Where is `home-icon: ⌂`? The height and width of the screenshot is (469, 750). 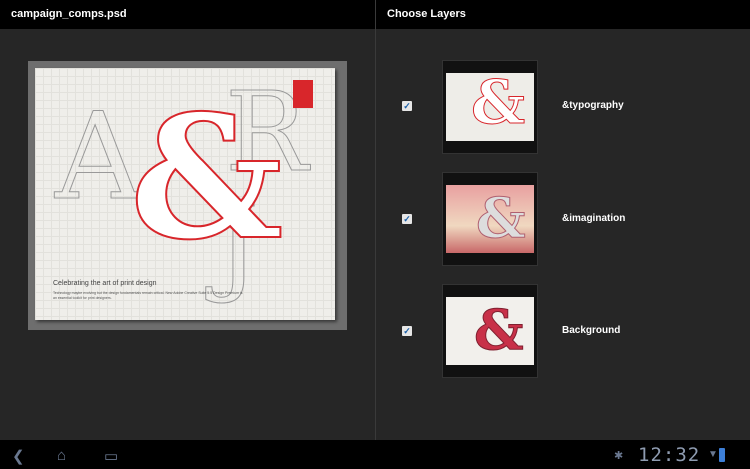 home-icon: ⌂ is located at coordinates (61, 455).